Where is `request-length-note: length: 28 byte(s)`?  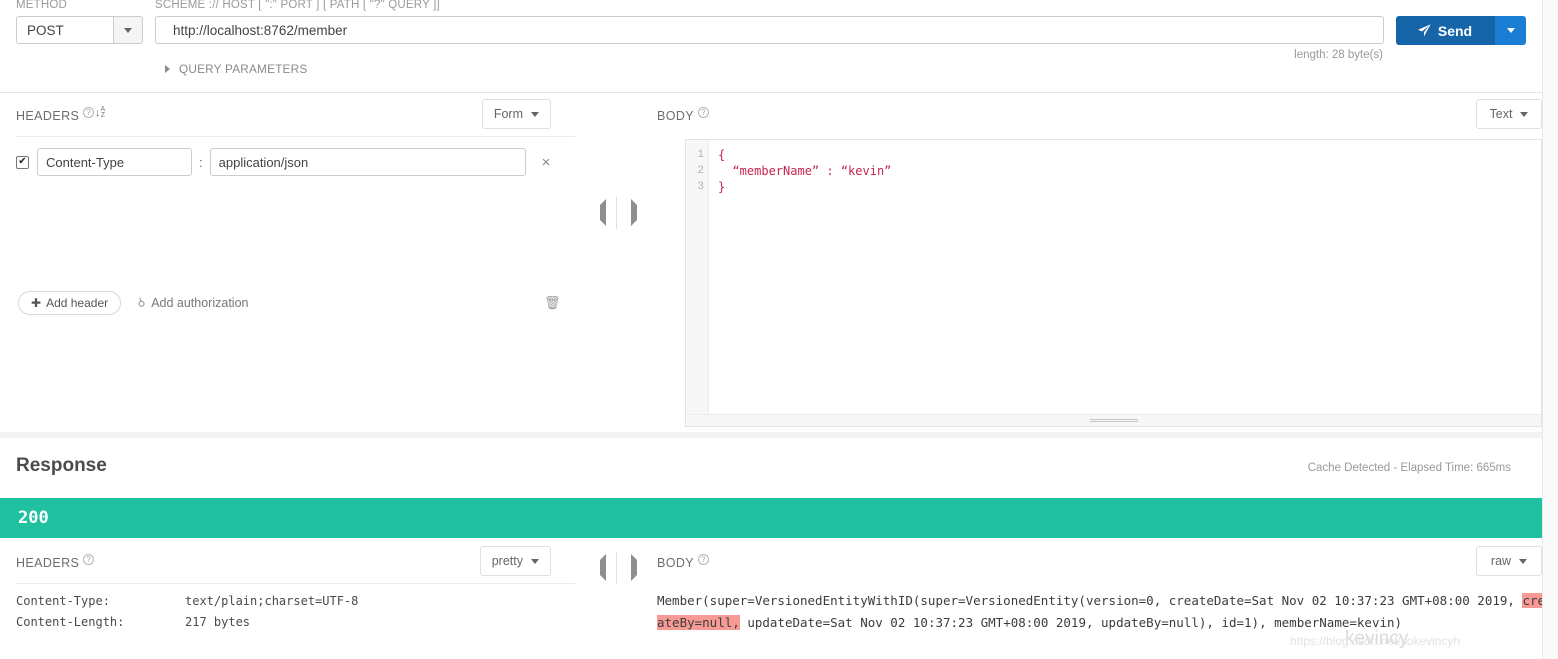
request-length-note: length: 28 byte(s) is located at coordinates (1338, 55).